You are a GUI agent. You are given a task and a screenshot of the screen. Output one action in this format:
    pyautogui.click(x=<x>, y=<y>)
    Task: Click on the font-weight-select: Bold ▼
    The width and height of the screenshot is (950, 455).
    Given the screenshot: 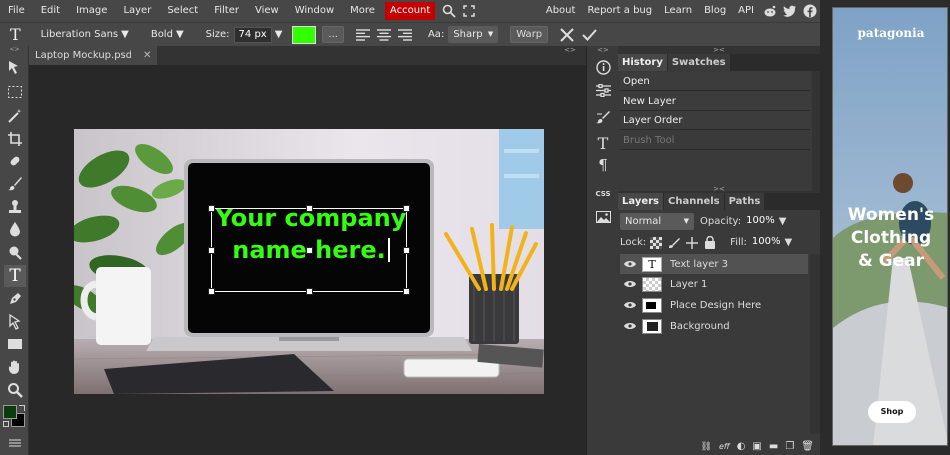 What is the action you would take?
    pyautogui.click(x=167, y=34)
    